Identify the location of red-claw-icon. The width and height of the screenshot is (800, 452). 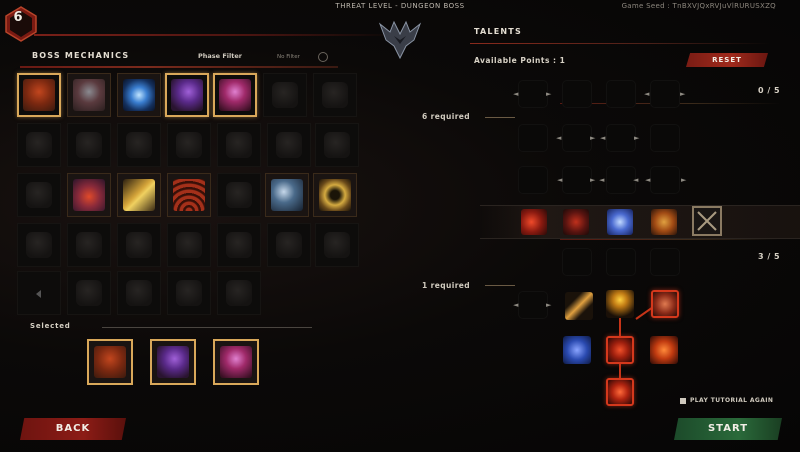
(534, 222).